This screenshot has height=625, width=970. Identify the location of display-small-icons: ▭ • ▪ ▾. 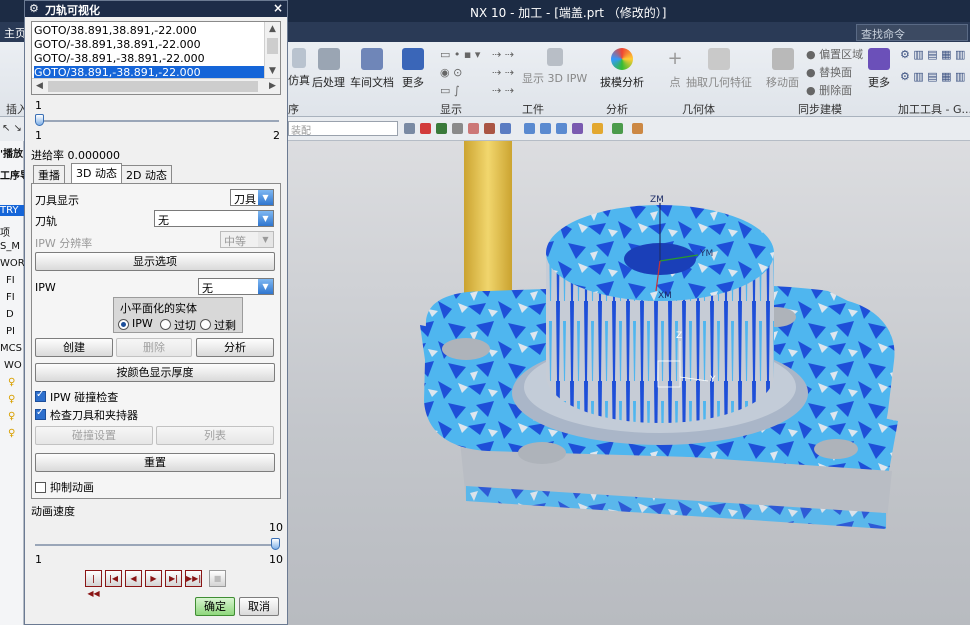
(460, 54).